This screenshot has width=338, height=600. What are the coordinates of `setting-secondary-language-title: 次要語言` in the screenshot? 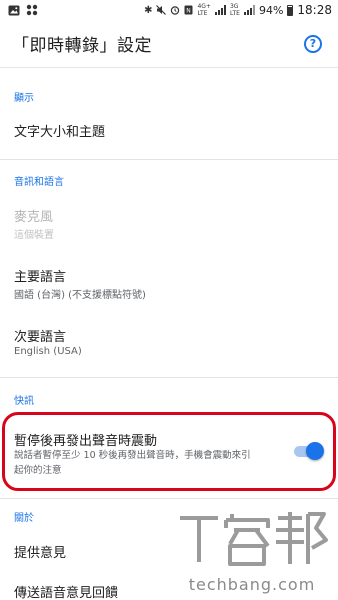 It's located at (40, 337).